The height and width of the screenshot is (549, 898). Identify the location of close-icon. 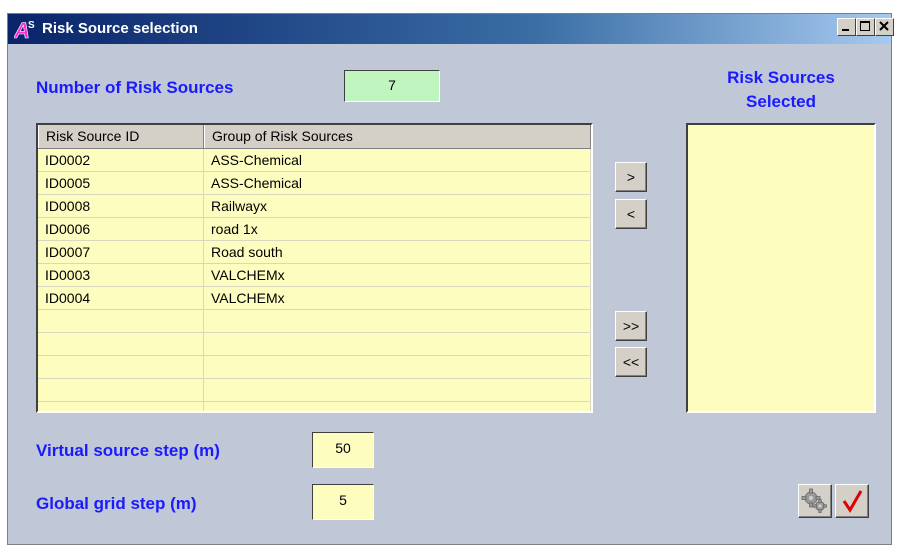
(884, 26).